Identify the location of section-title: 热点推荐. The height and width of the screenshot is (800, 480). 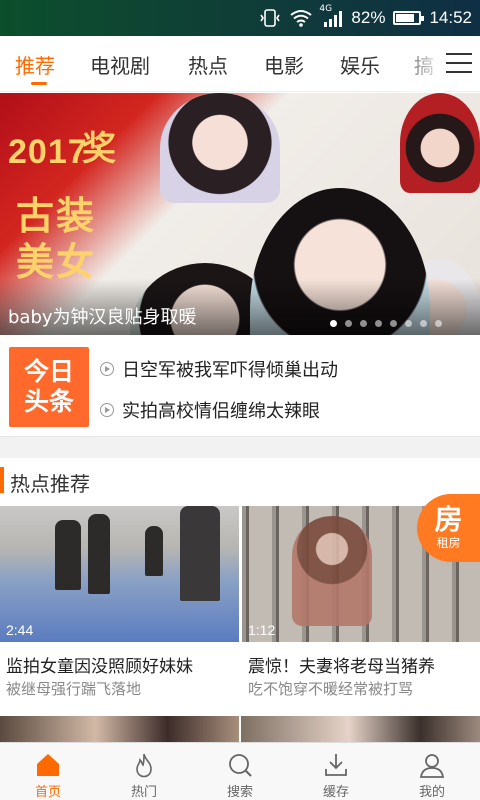
(50, 484).